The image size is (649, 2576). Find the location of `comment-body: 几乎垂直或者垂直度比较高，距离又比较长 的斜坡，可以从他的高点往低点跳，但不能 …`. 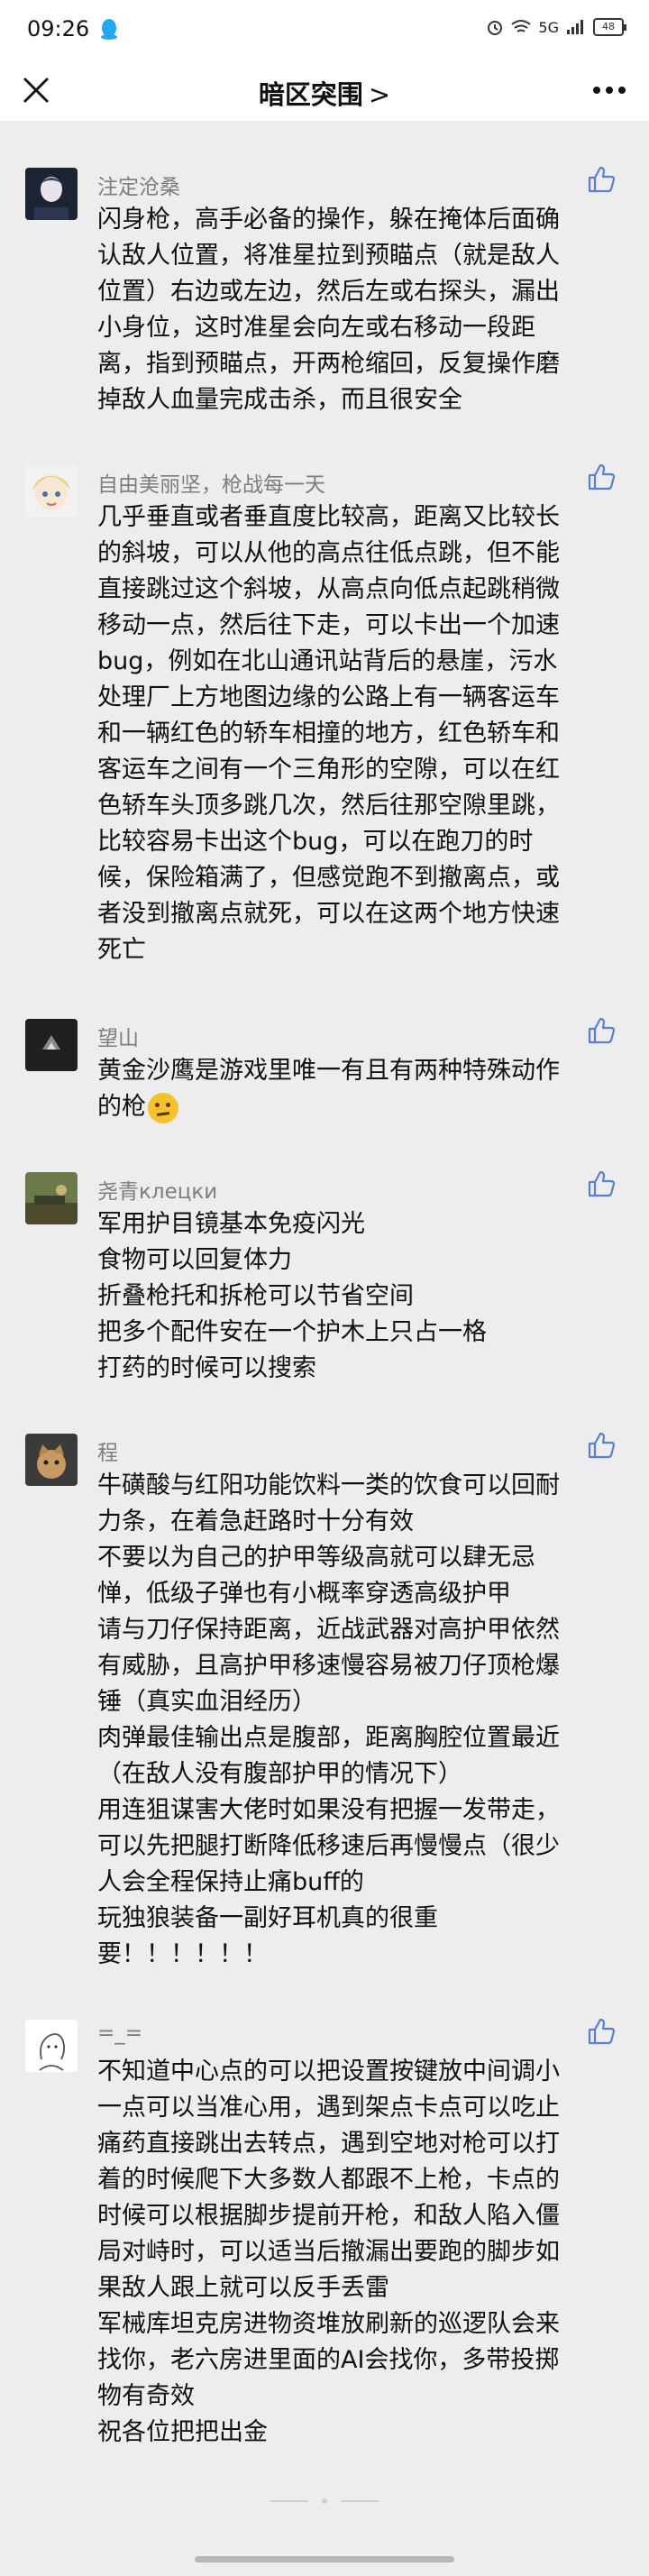

comment-body: 几乎垂直或者垂直度比较高，距离又比较长 的斜坡，可以从他的高点往低点跳，但不能 … is located at coordinates (354, 734).